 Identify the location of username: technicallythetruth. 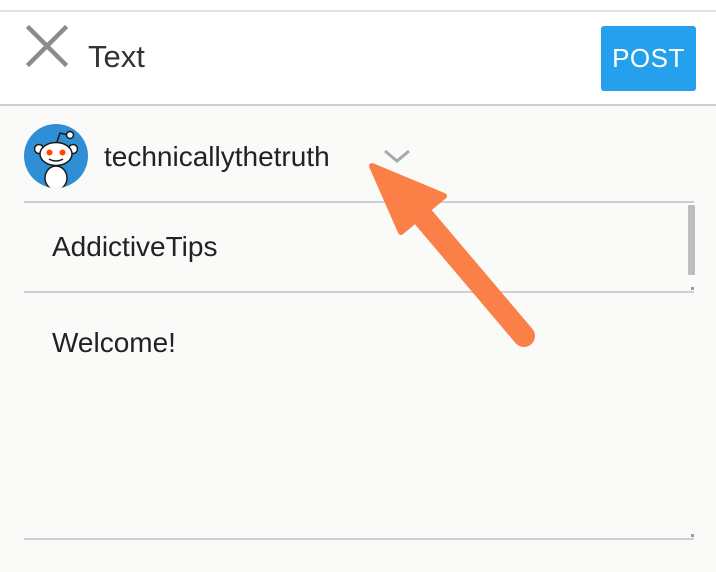
(217, 157).